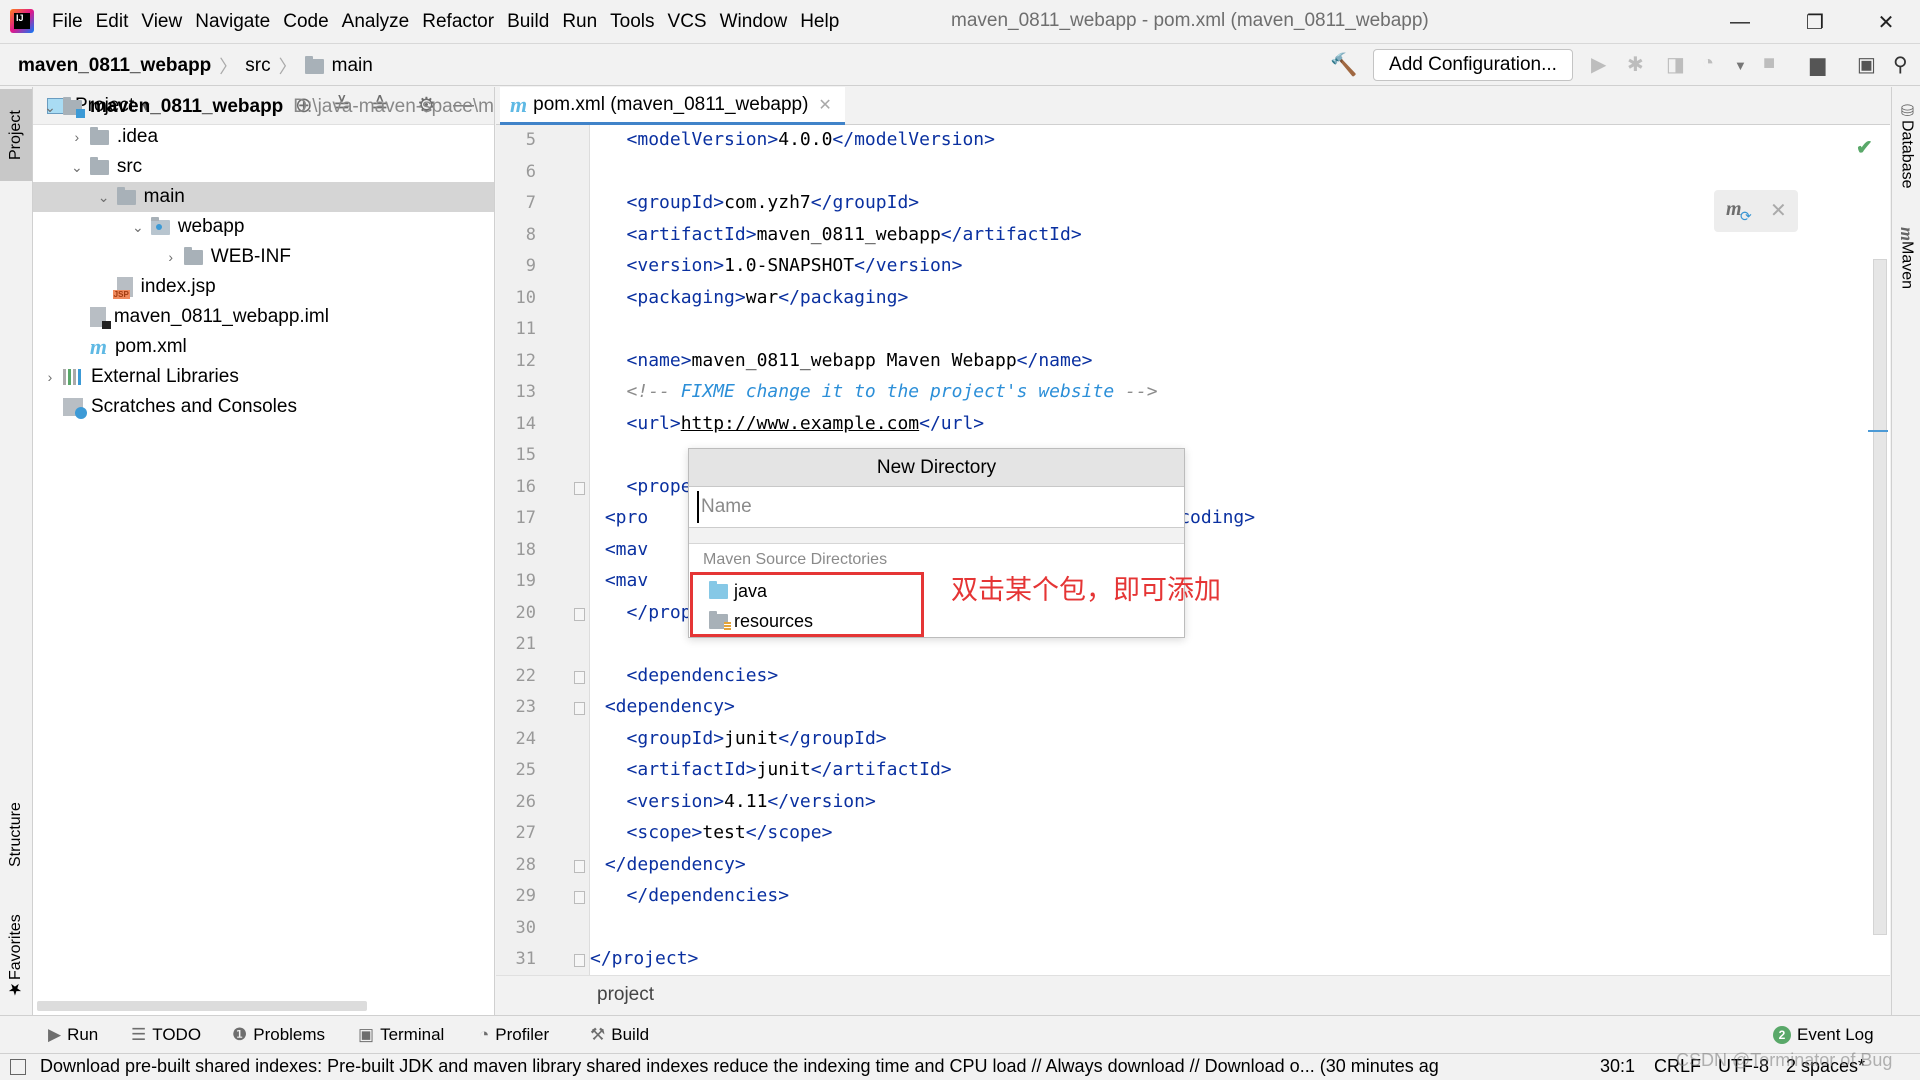  I want to click on code-line: <version>1.0-SNAPSHOT</version>, so click(778, 265).